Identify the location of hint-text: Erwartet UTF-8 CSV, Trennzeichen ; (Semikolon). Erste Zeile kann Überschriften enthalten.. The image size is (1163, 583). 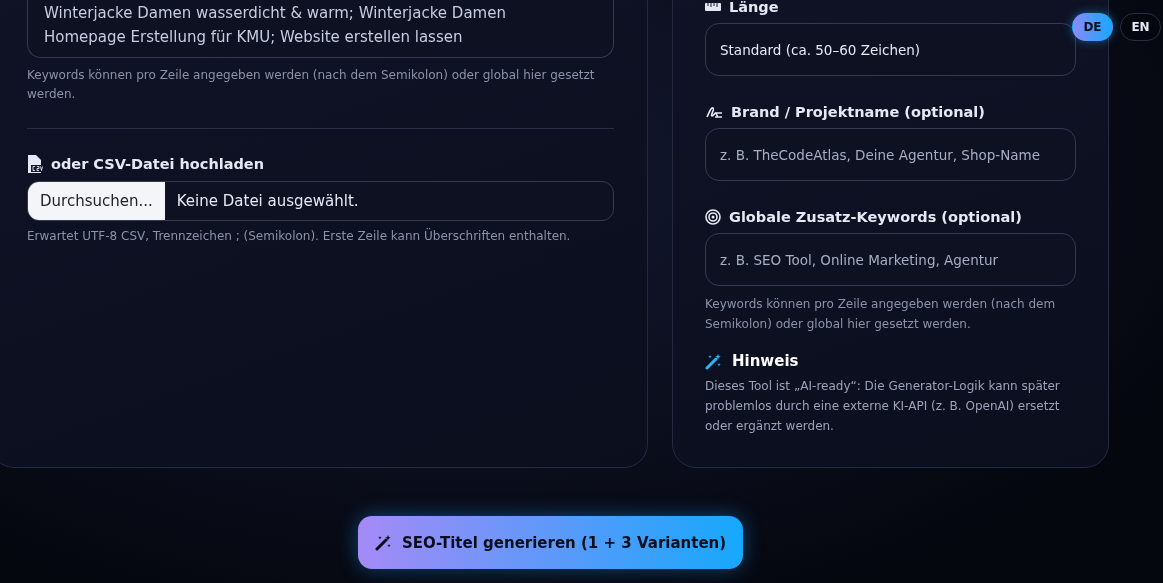
(299, 236).